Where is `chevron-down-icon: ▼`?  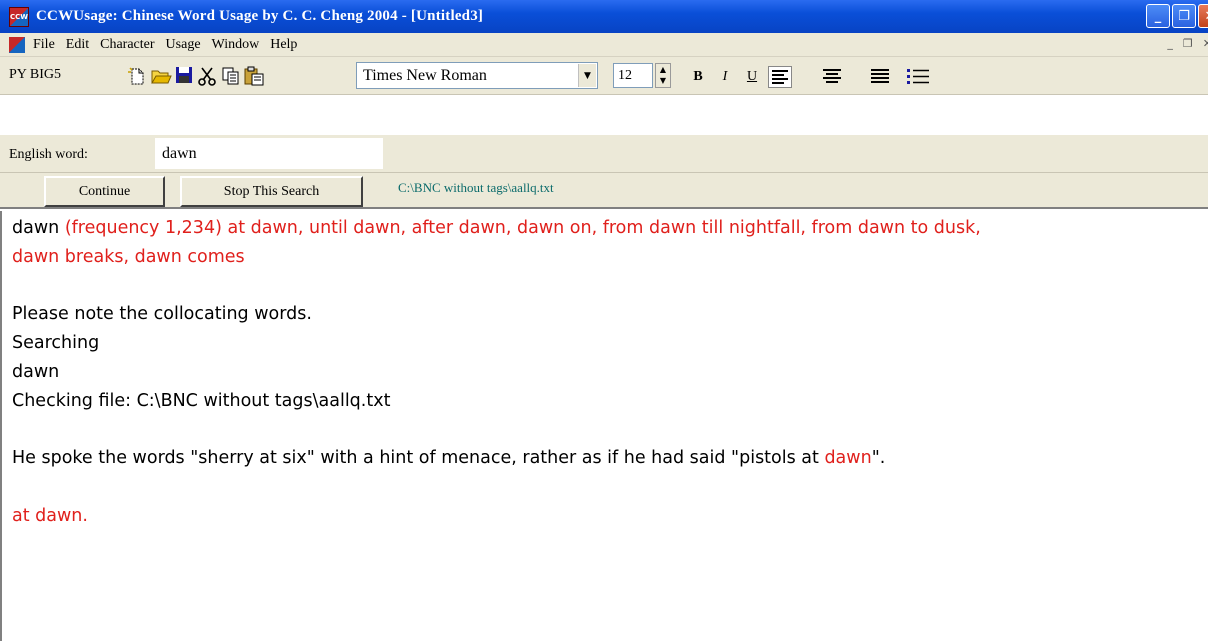
chevron-down-icon: ▼ is located at coordinates (587, 75).